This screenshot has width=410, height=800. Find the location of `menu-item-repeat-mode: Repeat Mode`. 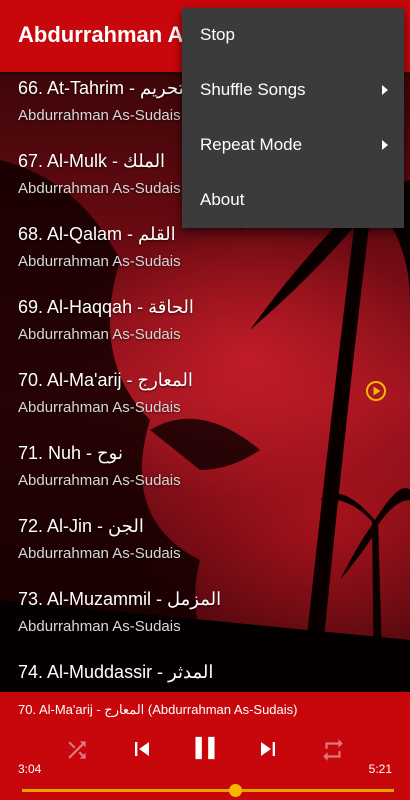

menu-item-repeat-mode: Repeat Mode is located at coordinates (293, 145).